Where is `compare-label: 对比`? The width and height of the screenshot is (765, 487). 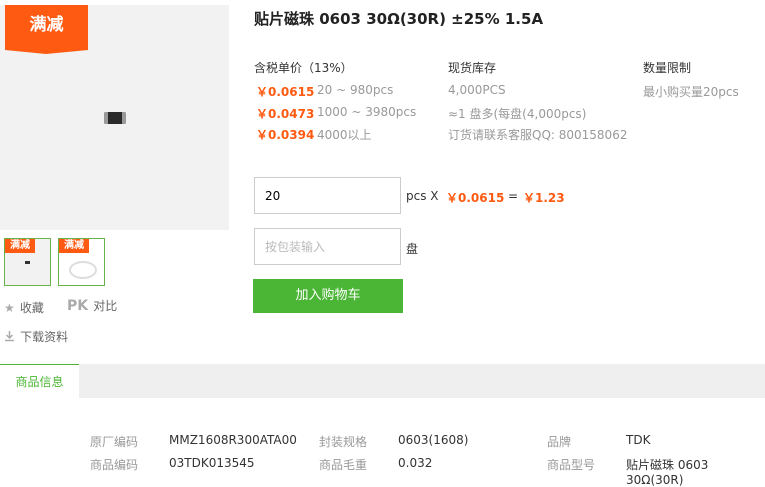
compare-label: 对比 is located at coordinates (105, 306).